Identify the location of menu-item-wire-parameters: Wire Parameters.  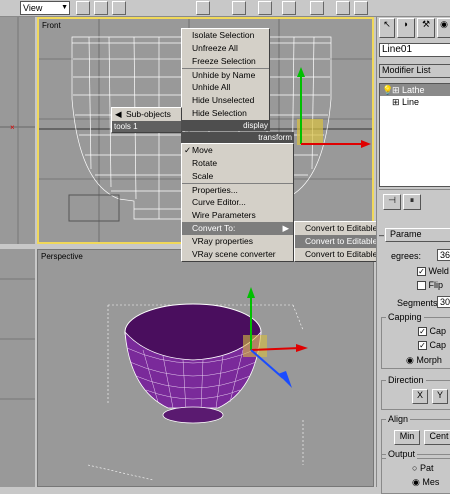
(237, 215).